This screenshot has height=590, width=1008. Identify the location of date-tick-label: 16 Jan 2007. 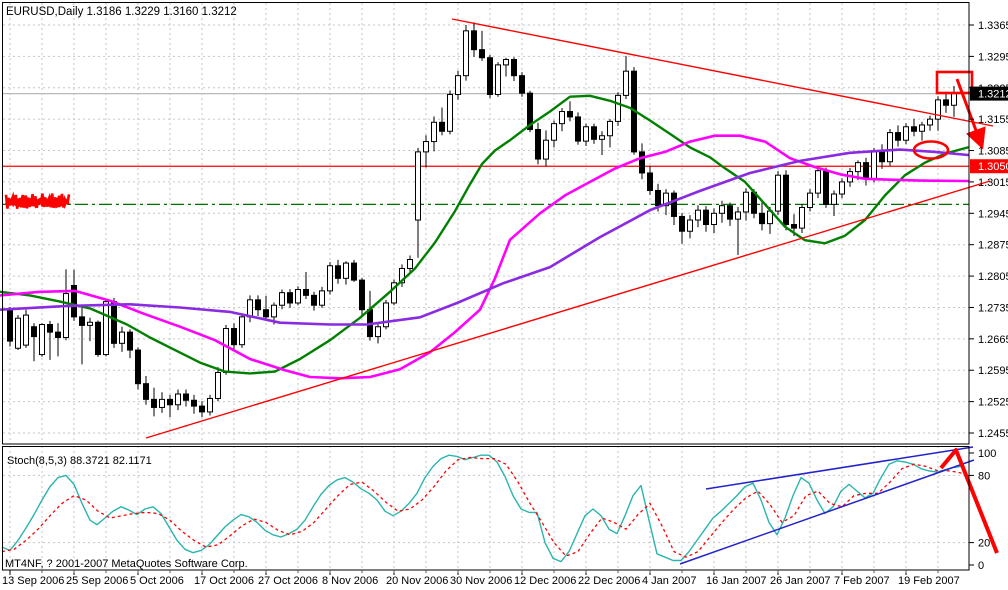
(736, 581).